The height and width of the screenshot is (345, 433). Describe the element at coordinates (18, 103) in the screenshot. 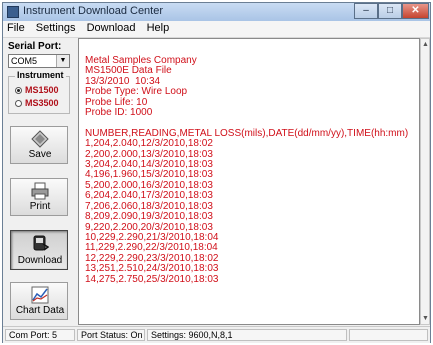

I see `radio-unselected-icon` at that location.